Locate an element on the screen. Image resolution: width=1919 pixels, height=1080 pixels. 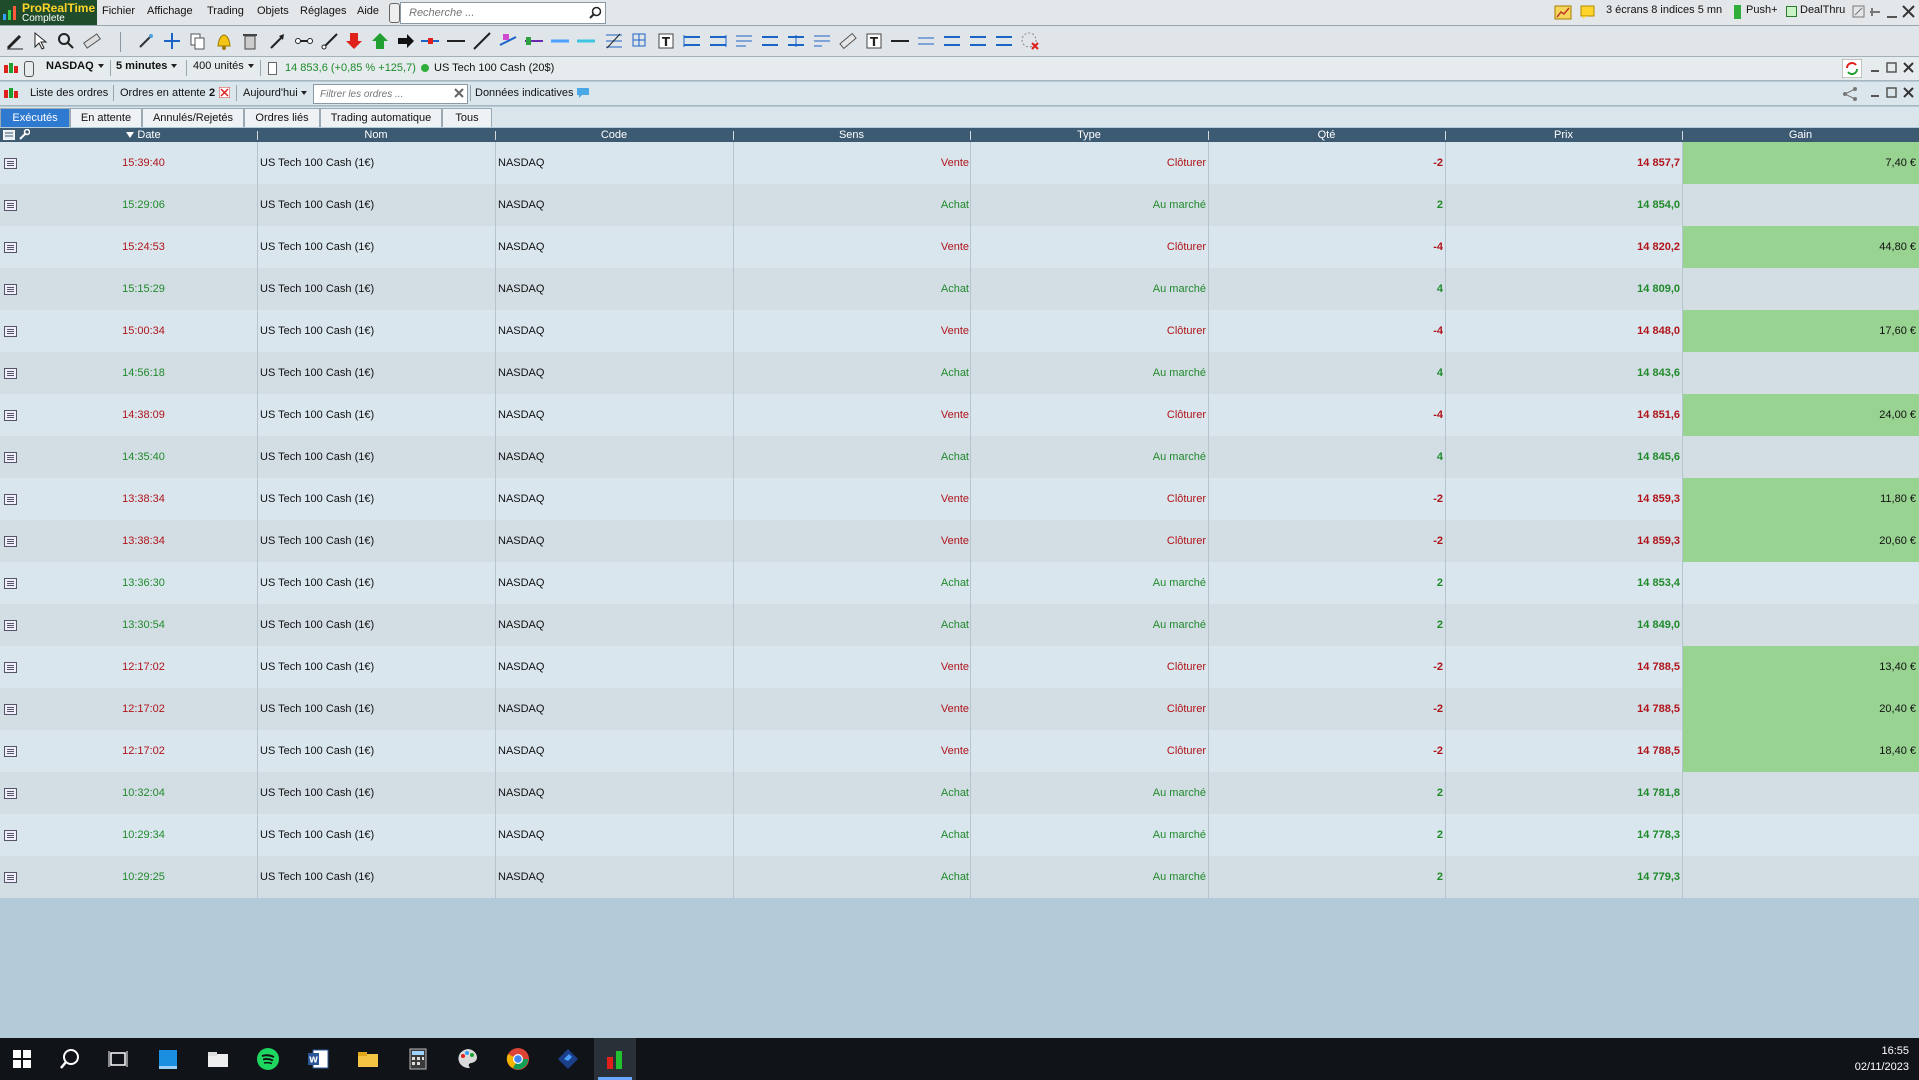
measure-ruler-icon is located at coordinates (848, 41).